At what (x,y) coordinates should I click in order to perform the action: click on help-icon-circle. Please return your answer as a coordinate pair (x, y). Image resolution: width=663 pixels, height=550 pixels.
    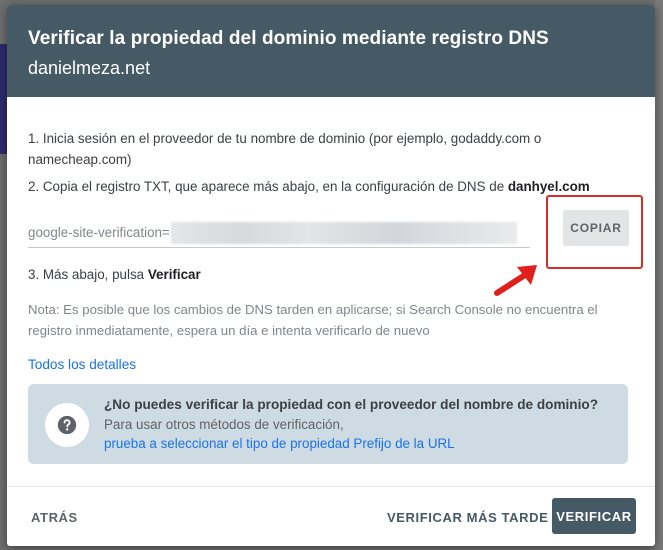
    Looking at the image, I should click on (67, 425).